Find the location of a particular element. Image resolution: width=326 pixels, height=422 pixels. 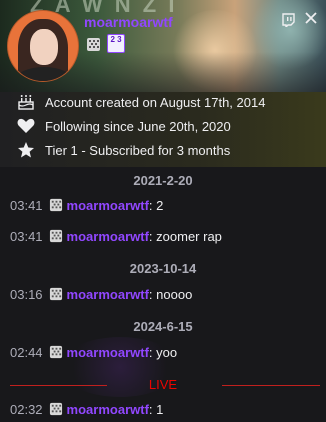

subscription-text: Tier 1 - Subscribed for 3 months is located at coordinates (138, 150).